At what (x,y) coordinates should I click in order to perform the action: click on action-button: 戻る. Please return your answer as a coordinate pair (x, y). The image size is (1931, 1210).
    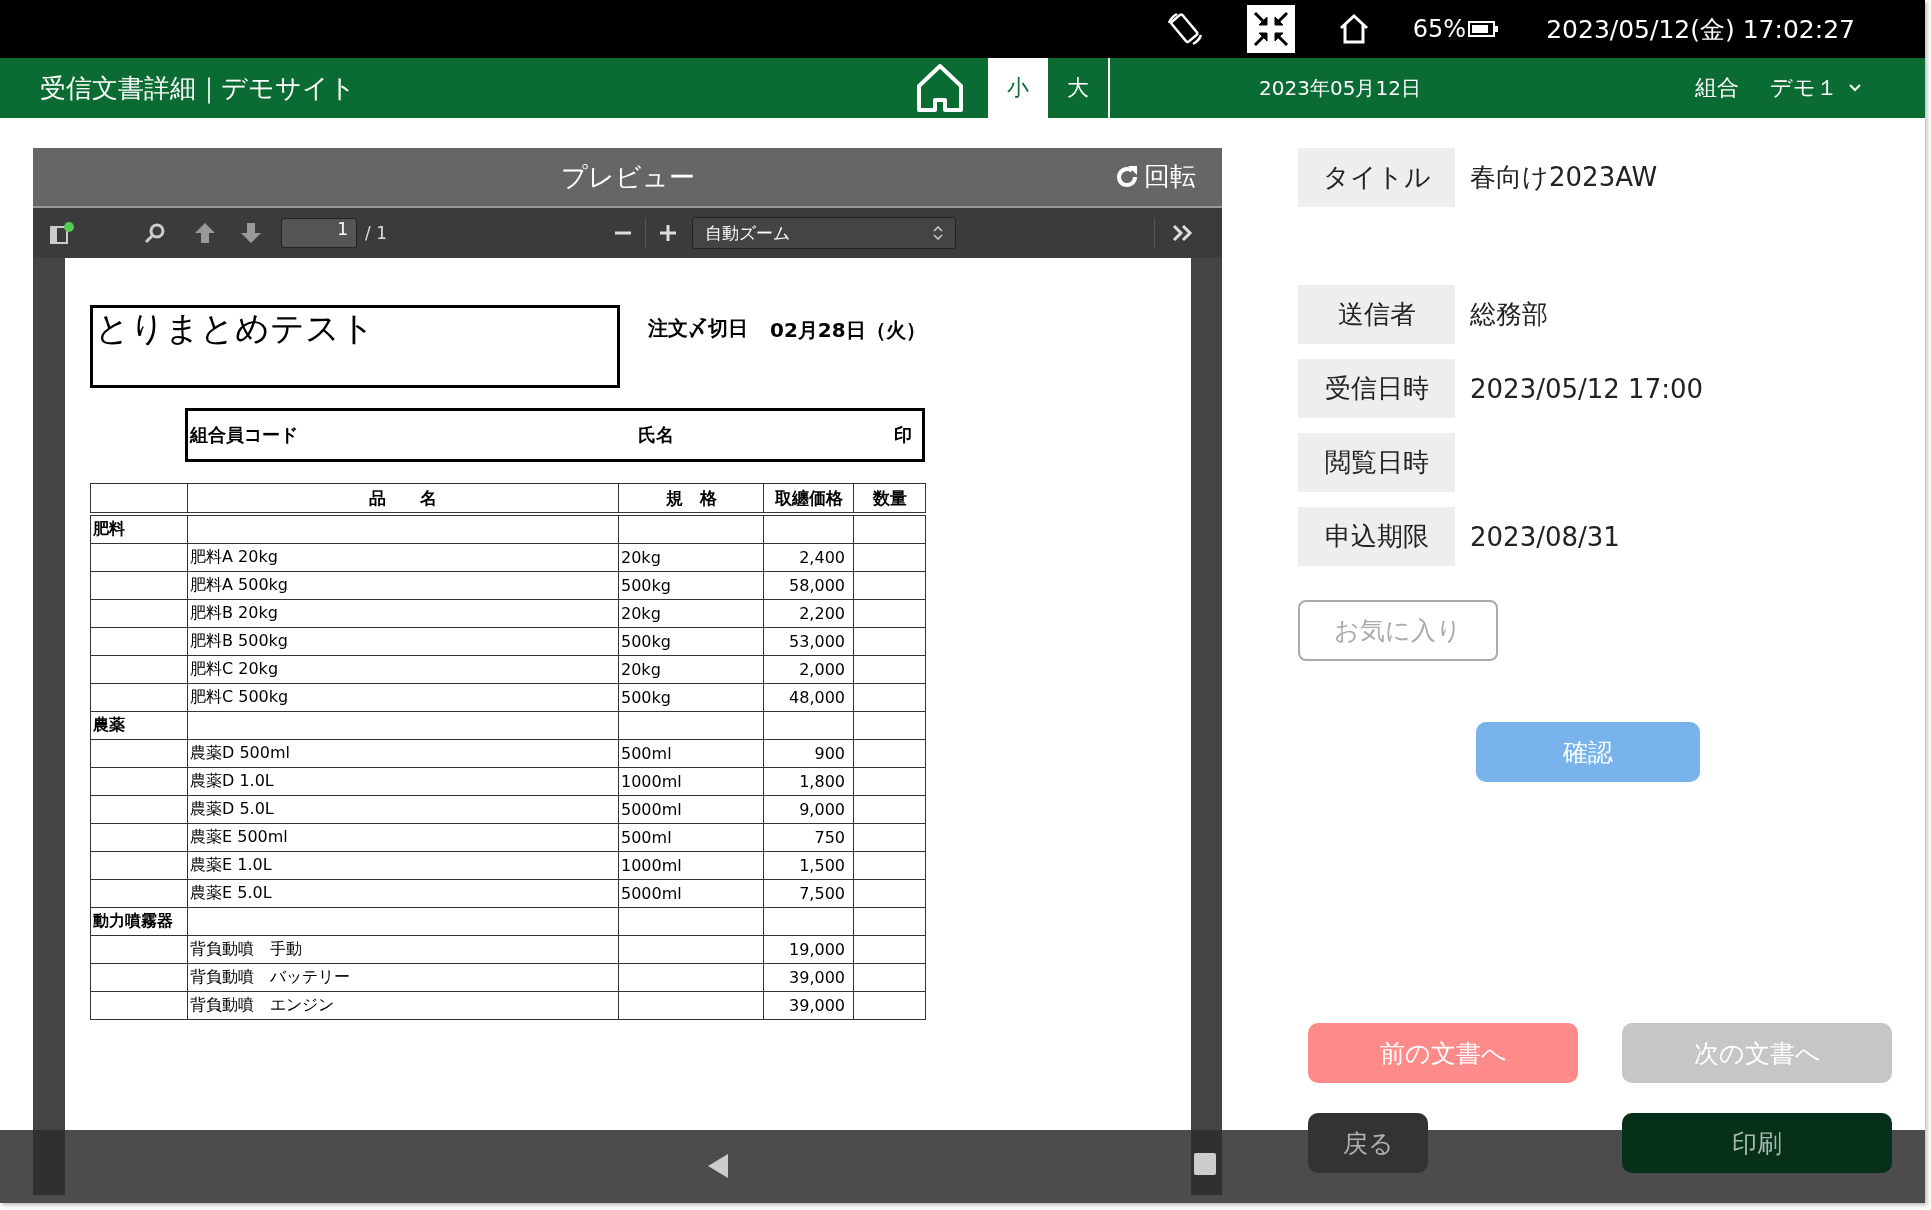
    Looking at the image, I should click on (1368, 1143).